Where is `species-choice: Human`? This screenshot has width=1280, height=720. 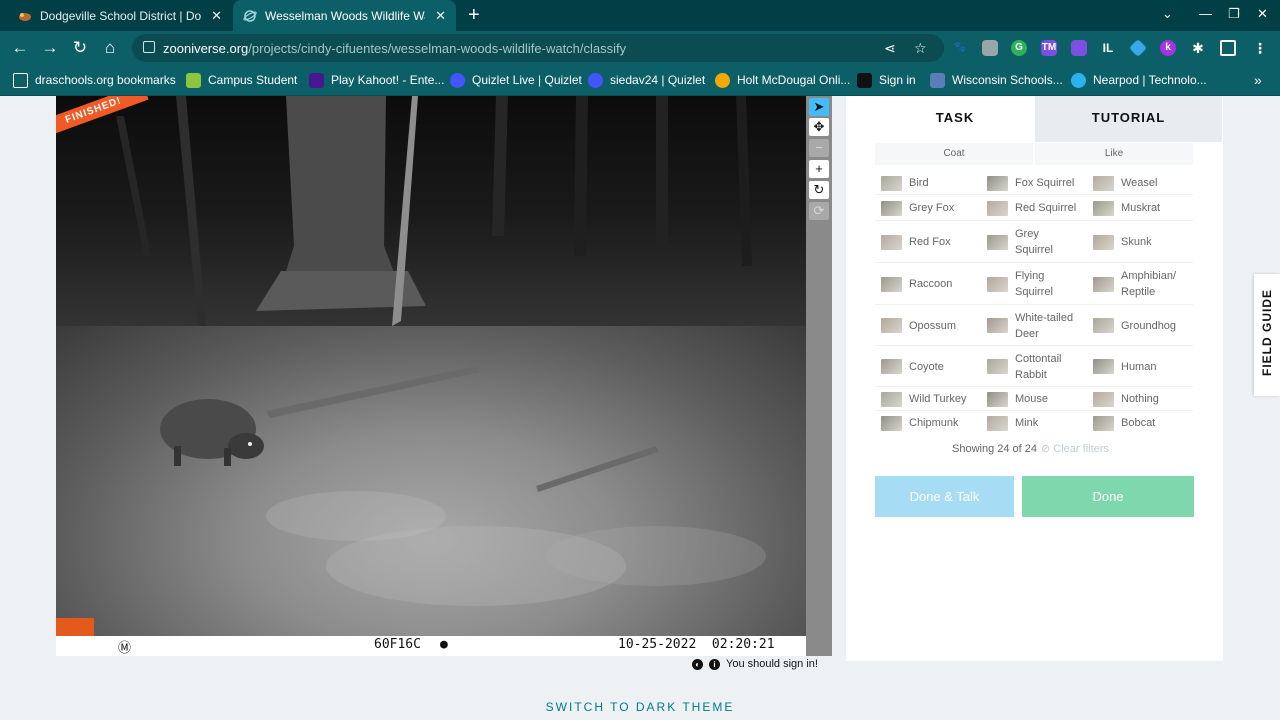 species-choice: Human is located at coordinates (1124, 366).